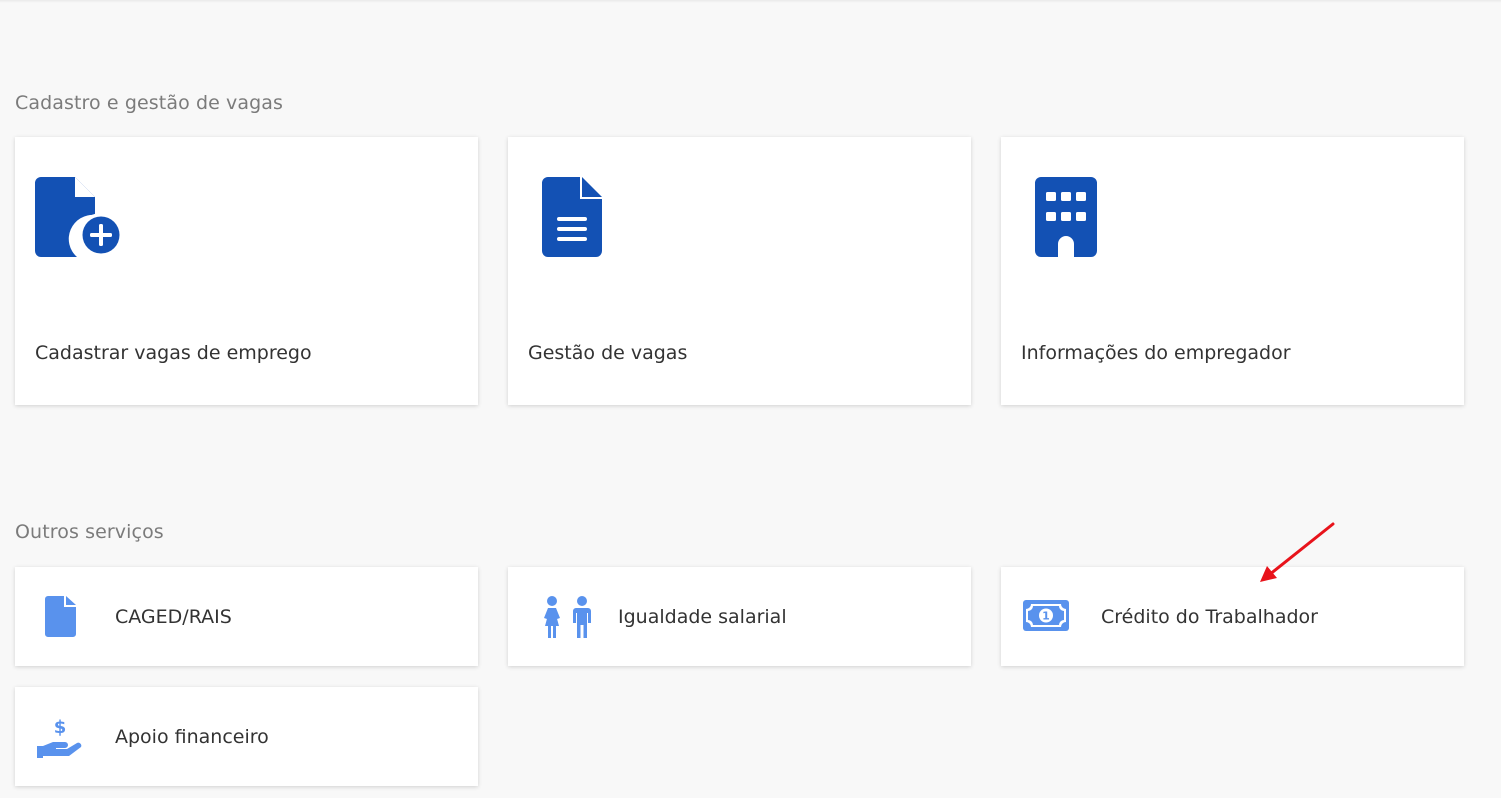 The height and width of the screenshot is (798, 1501). What do you see at coordinates (1156, 353) in the screenshot?
I see `card-label: Informações do empregador` at bounding box center [1156, 353].